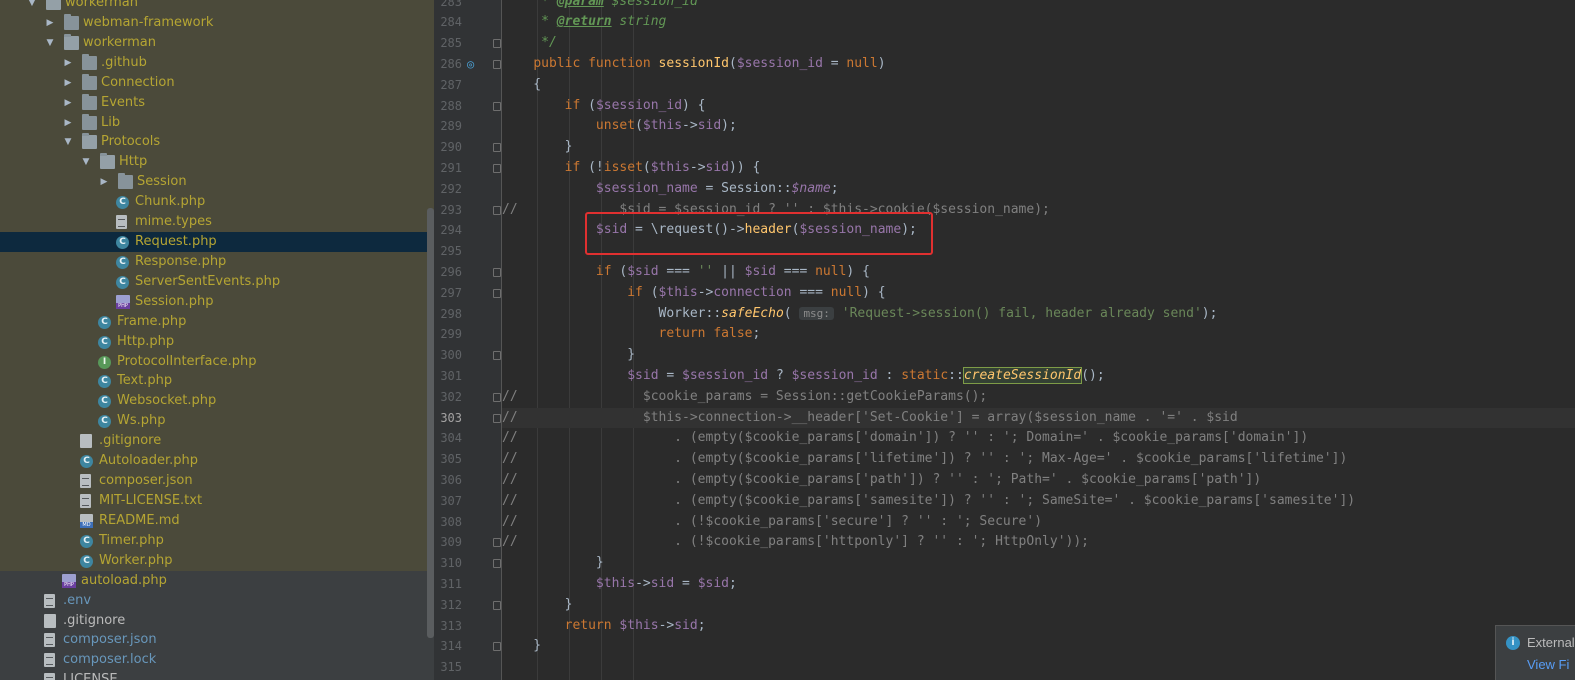 Image resolution: width=1575 pixels, height=680 pixels. What do you see at coordinates (1038, 626) in the screenshot?
I see `code-line: return $this->sid;` at bounding box center [1038, 626].